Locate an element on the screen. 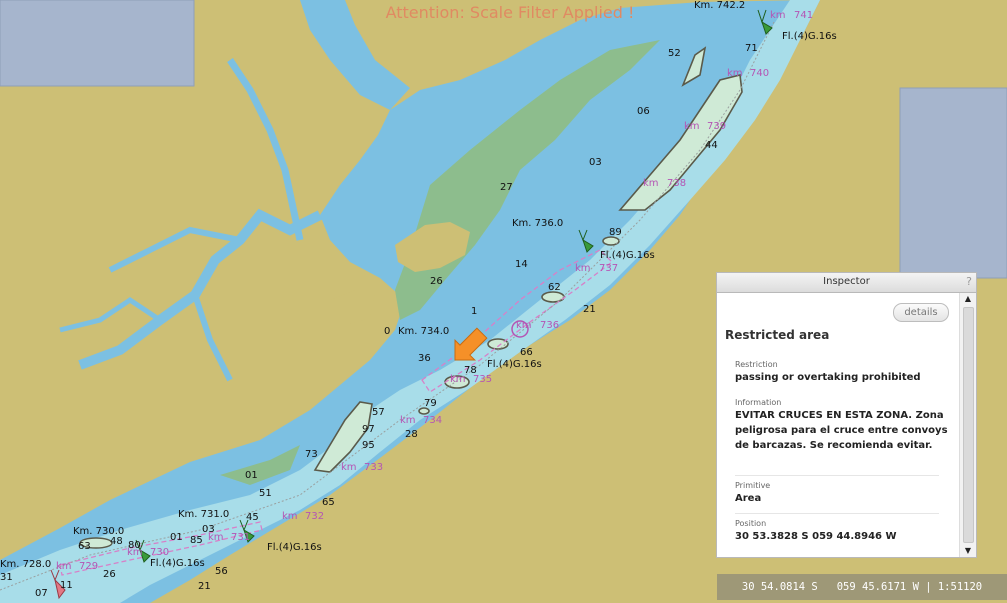  depth-sounding: 28 is located at coordinates (411, 434).